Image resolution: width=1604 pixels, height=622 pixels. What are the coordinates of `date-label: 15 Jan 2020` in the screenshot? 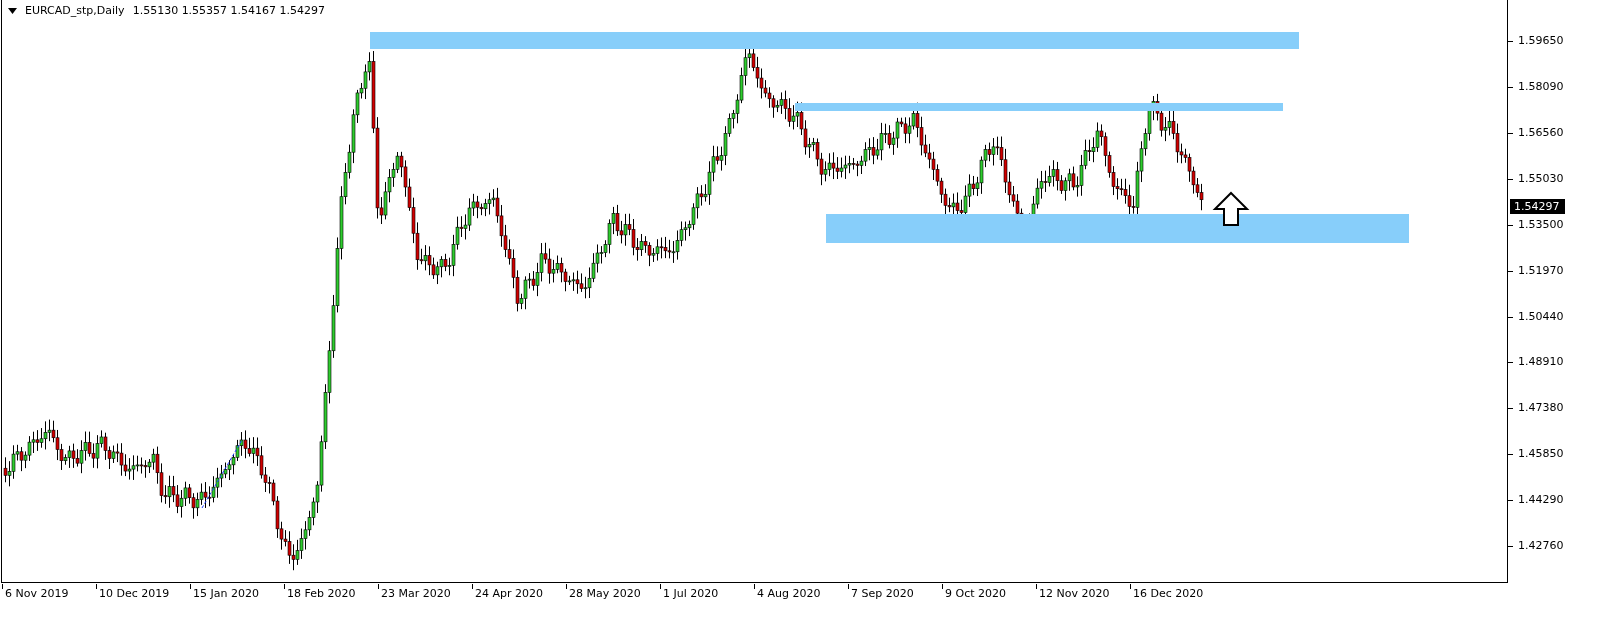 It's located at (226, 594).